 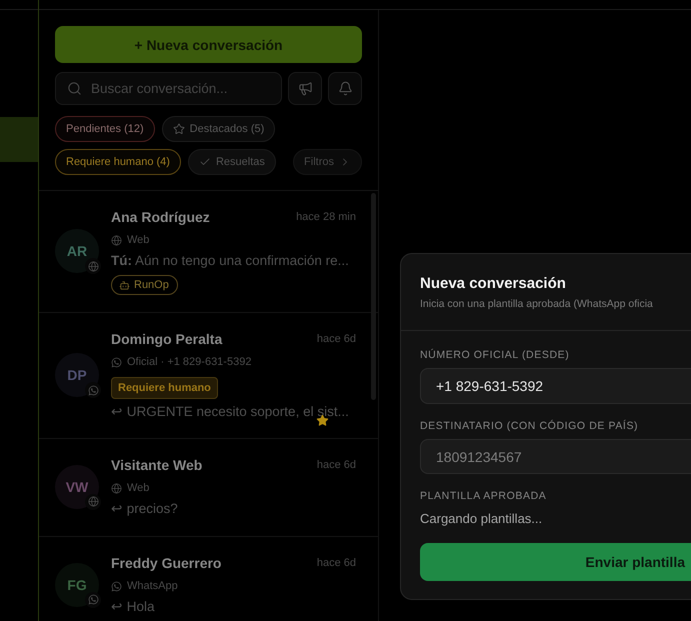 What do you see at coordinates (555, 562) in the screenshot?
I see `send-template-button: Enviar plantilla` at bounding box center [555, 562].